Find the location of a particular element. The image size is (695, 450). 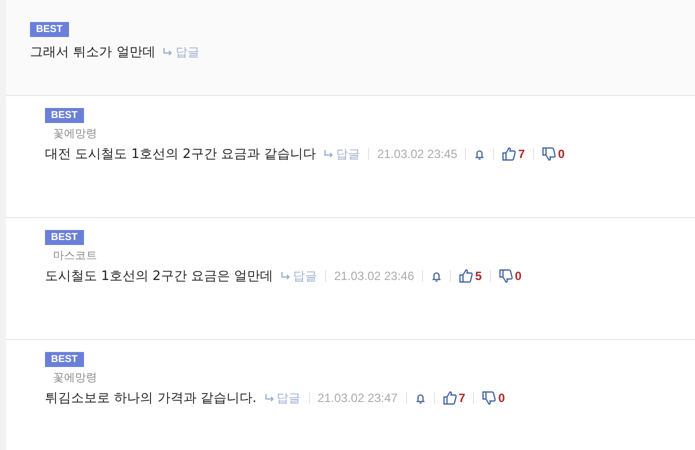

comment-text: 그래서 튀소가 얼만데 is located at coordinates (93, 52).